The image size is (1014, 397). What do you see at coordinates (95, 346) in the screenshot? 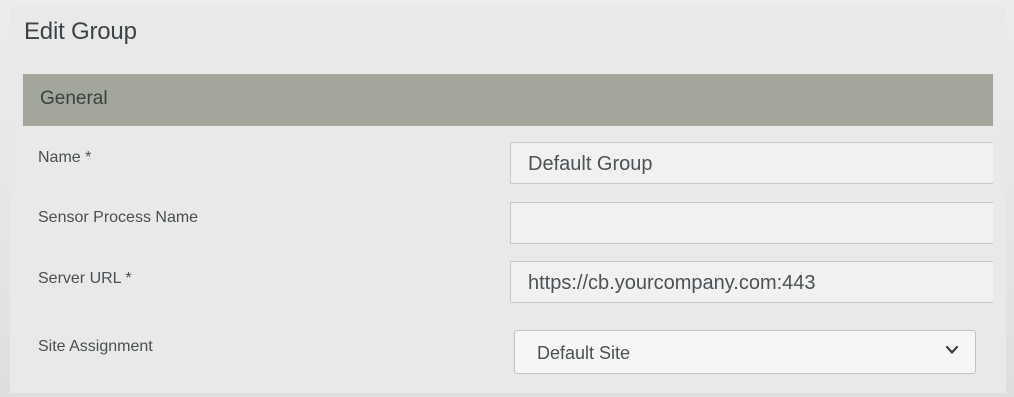
I see `site-assignment-label: Site Assignment` at bounding box center [95, 346].